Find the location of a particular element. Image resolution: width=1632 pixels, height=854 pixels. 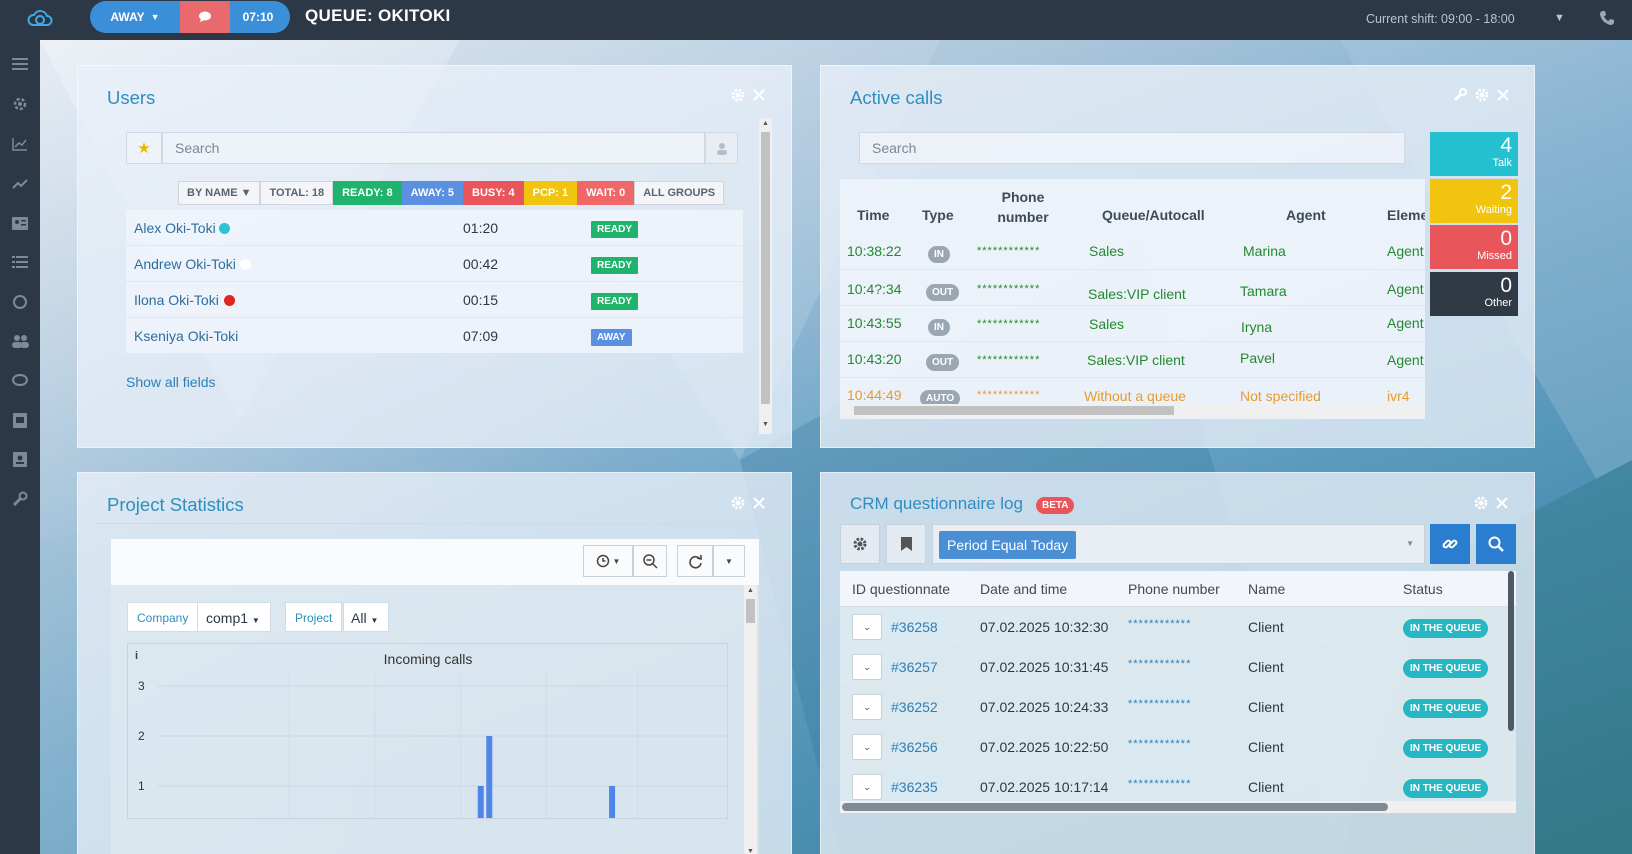

crm-bookmark-button is located at coordinates (906, 544).